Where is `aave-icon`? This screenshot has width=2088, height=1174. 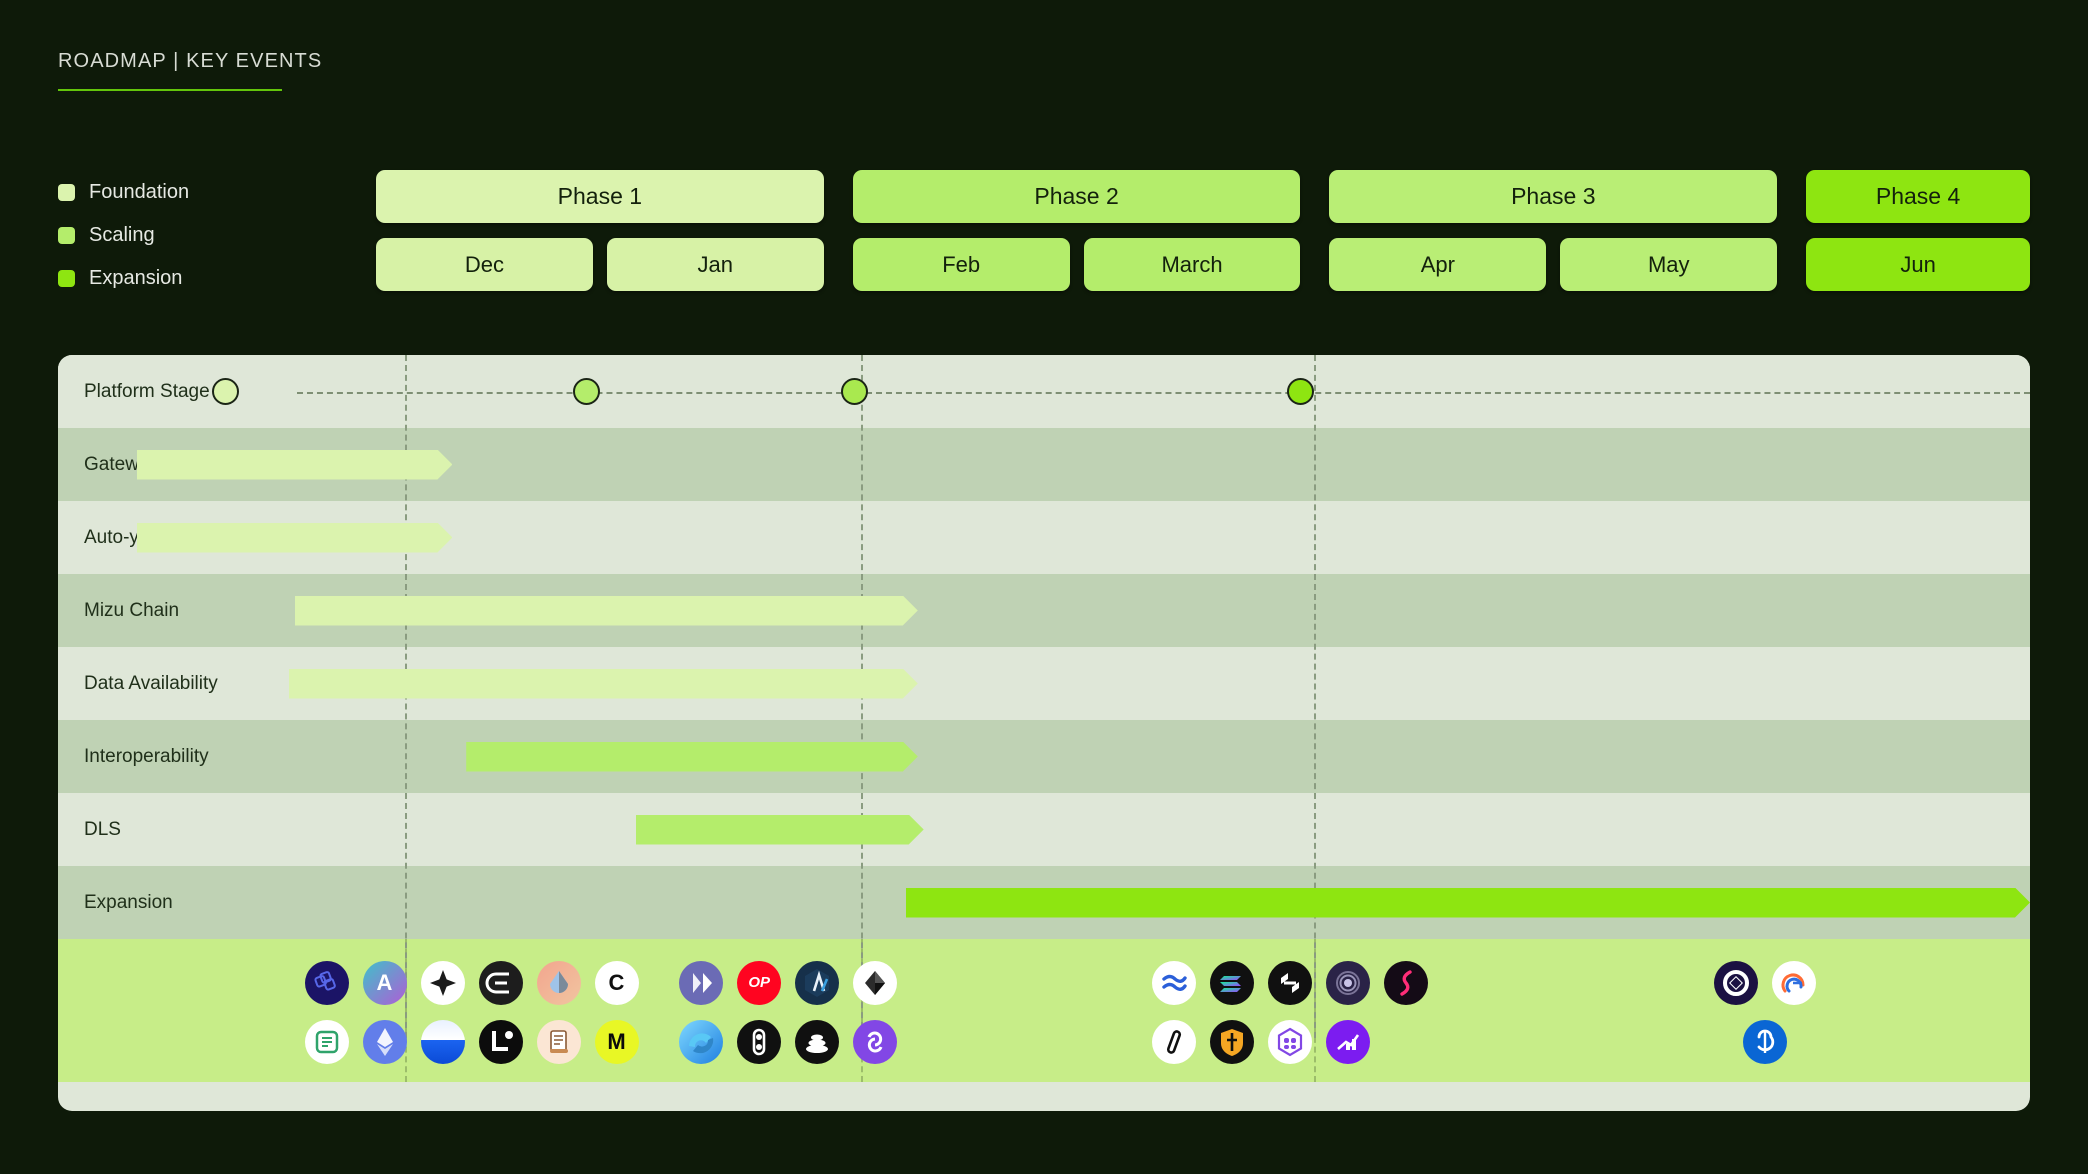
aave-icon is located at coordinates (1794, 982).